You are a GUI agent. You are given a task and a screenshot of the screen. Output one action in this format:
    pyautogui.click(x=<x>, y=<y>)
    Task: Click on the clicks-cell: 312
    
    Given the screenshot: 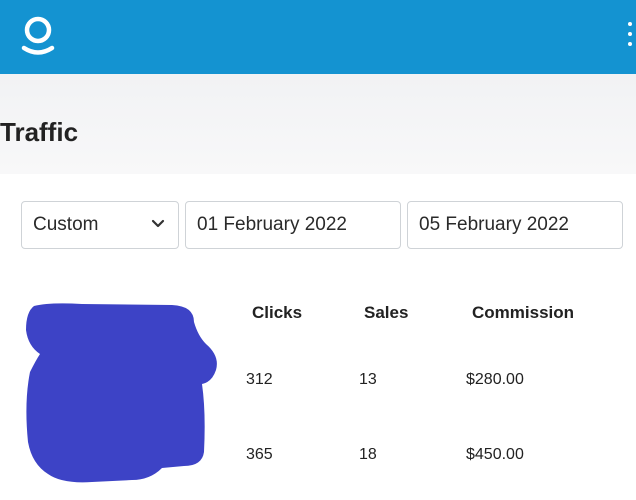 What is the action you would take?
    pyautogui.click(x=259, y=379)
    